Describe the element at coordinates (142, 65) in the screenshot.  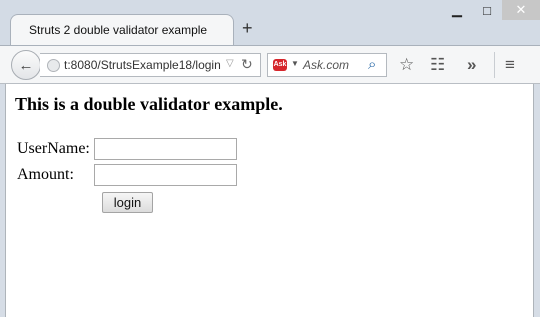
I see `url-text: t:8080/StrutsExample18/login` at that location.